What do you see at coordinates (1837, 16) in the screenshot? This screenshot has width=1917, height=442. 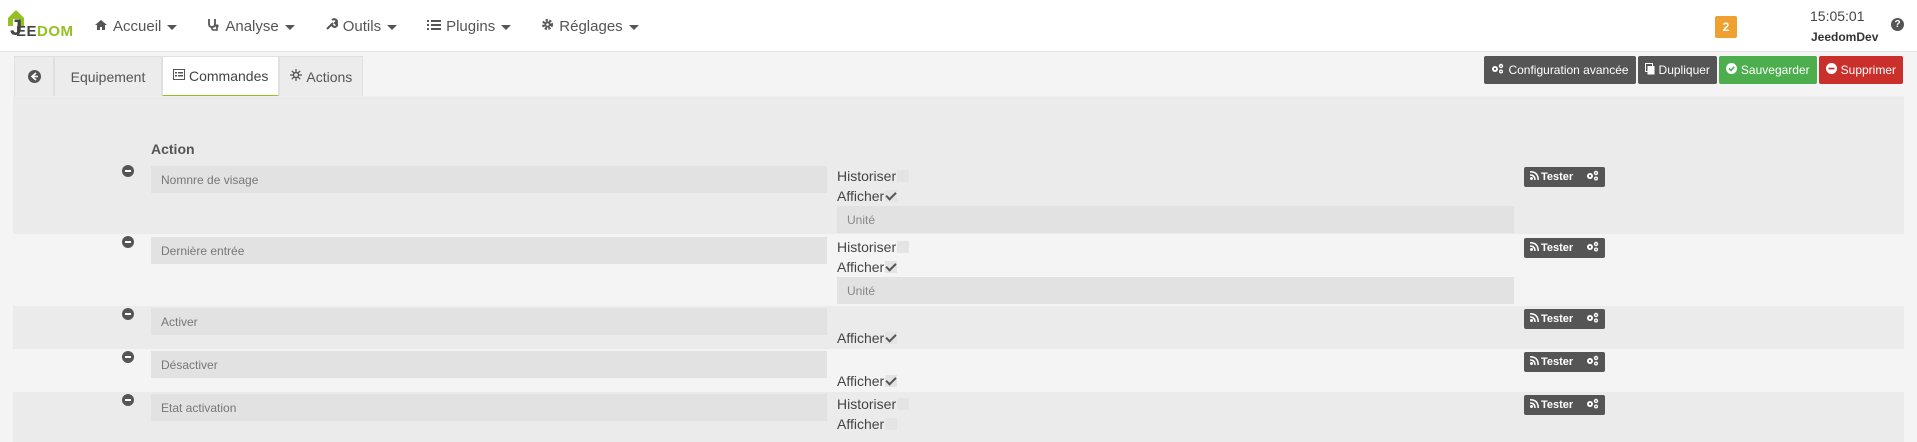 I see `clock: 15:05:01` at bounding box center [1837, 16].